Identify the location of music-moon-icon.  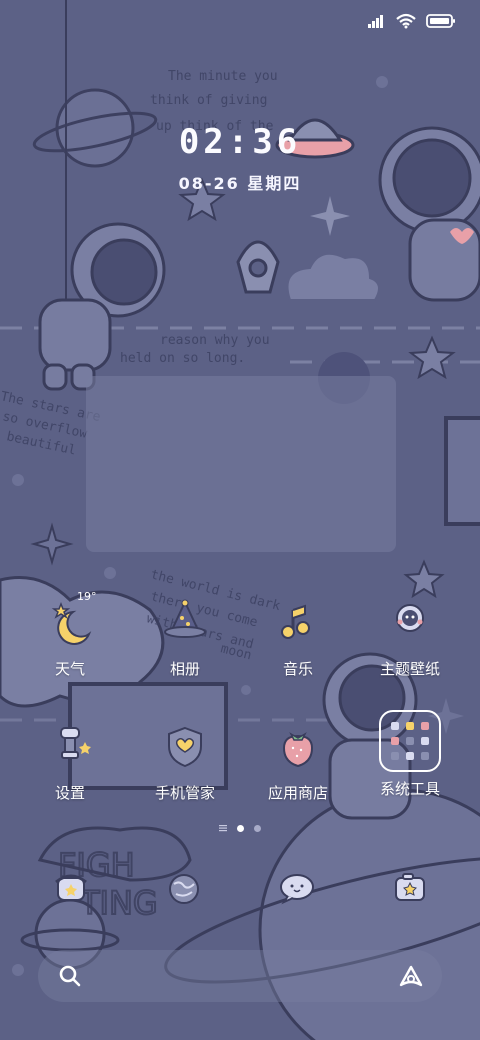
(298, 625).